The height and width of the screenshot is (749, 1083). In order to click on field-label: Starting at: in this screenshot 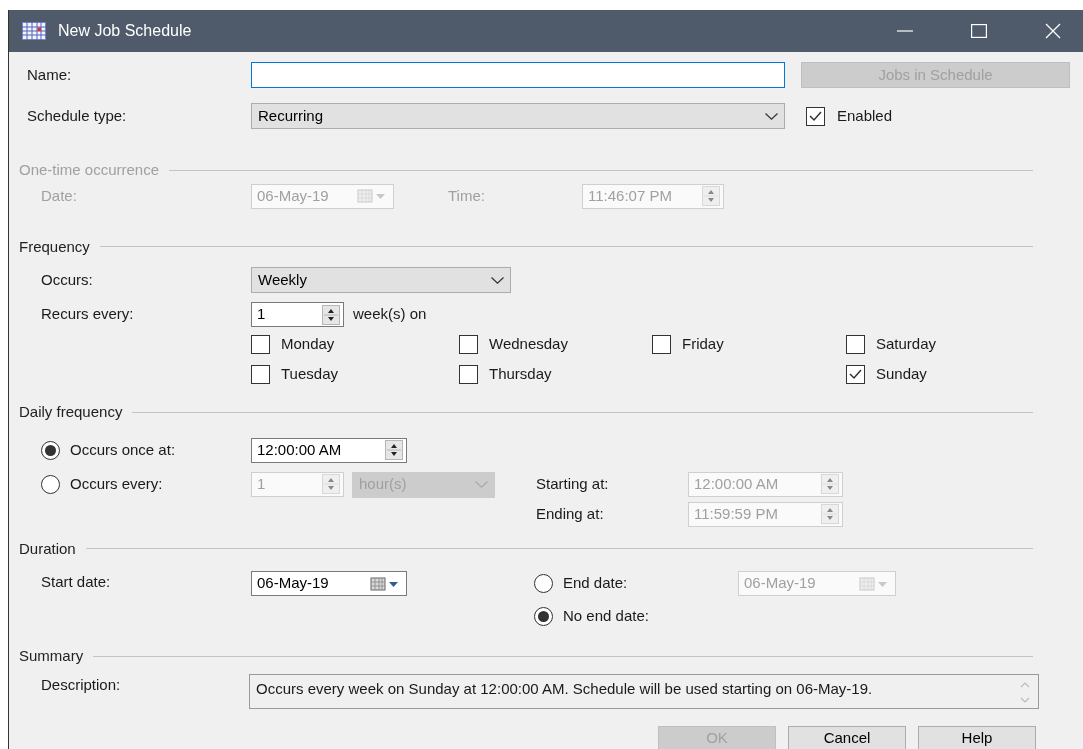, I will do `click(573, 483)`.